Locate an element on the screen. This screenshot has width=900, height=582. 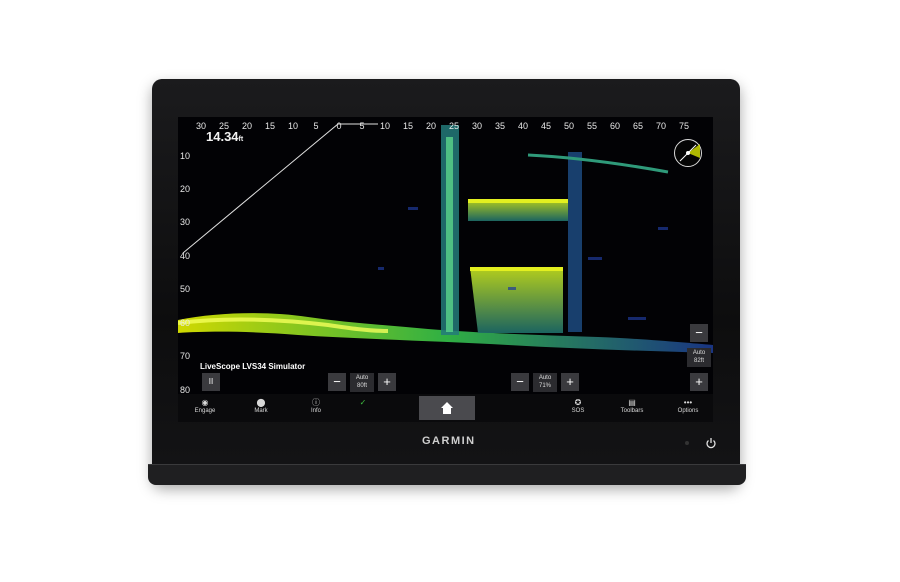
depth-plus-button: + is located at coordinates (699, 382).